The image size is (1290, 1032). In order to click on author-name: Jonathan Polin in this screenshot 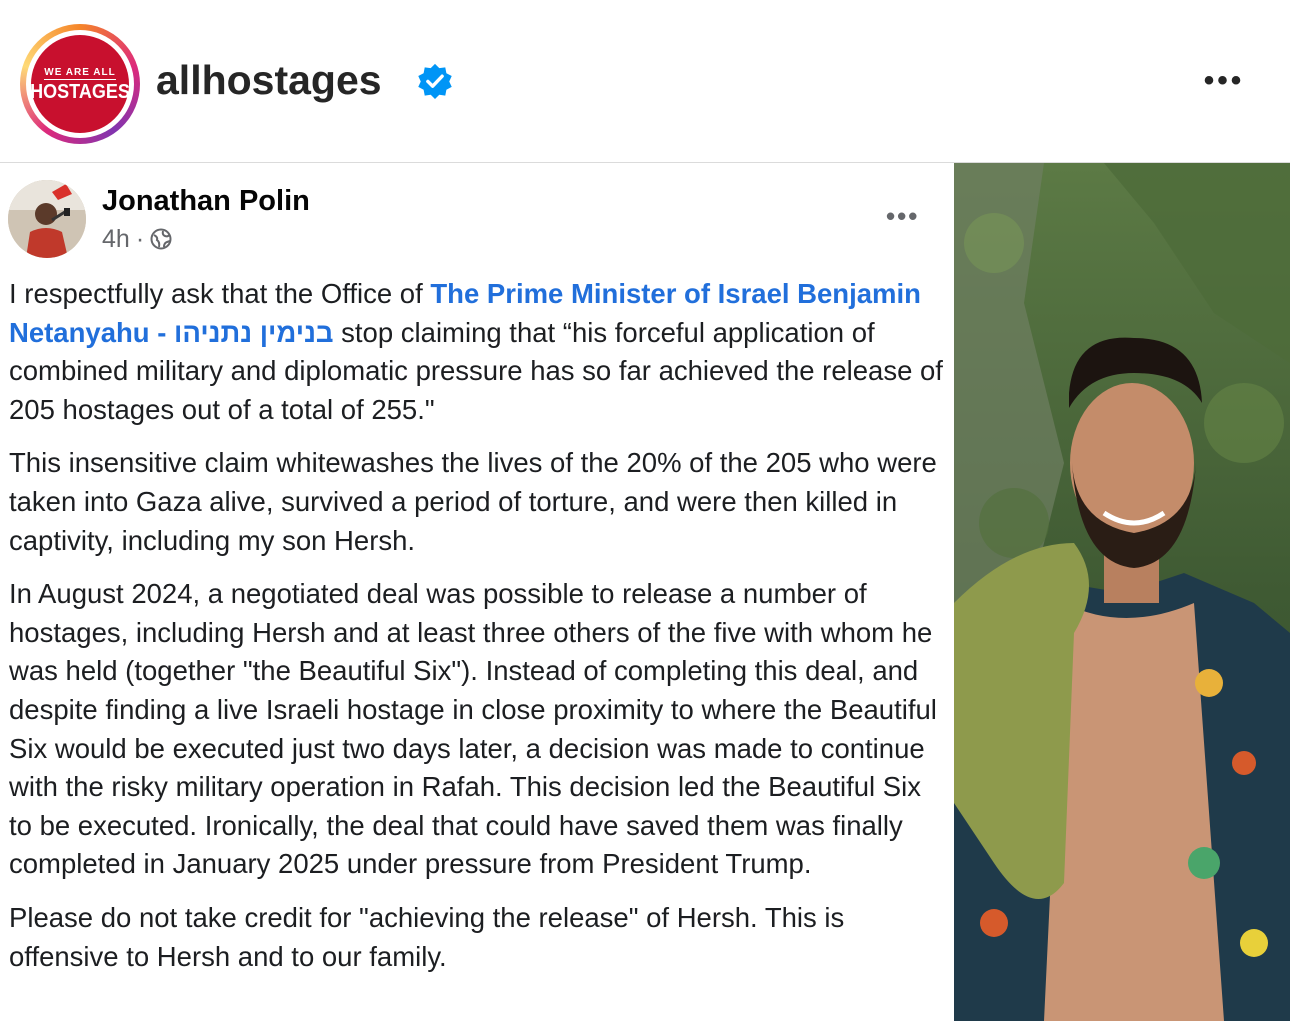, I will do `click(206, 201)`.